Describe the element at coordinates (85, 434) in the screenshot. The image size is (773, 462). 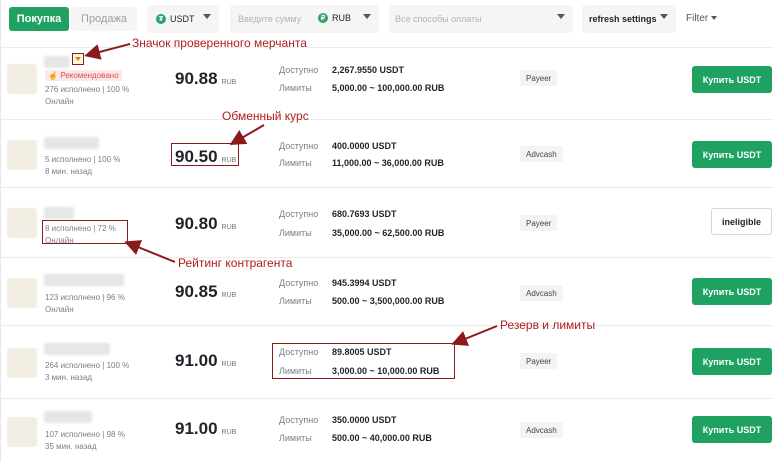
I see `orders-completion: 107 исполнено | 98 %` at that location.